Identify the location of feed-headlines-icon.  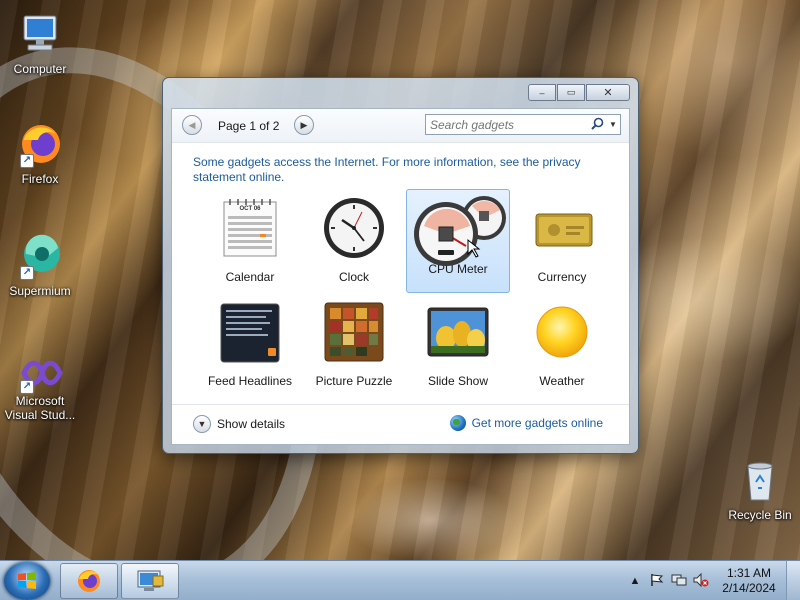
(250, 332).